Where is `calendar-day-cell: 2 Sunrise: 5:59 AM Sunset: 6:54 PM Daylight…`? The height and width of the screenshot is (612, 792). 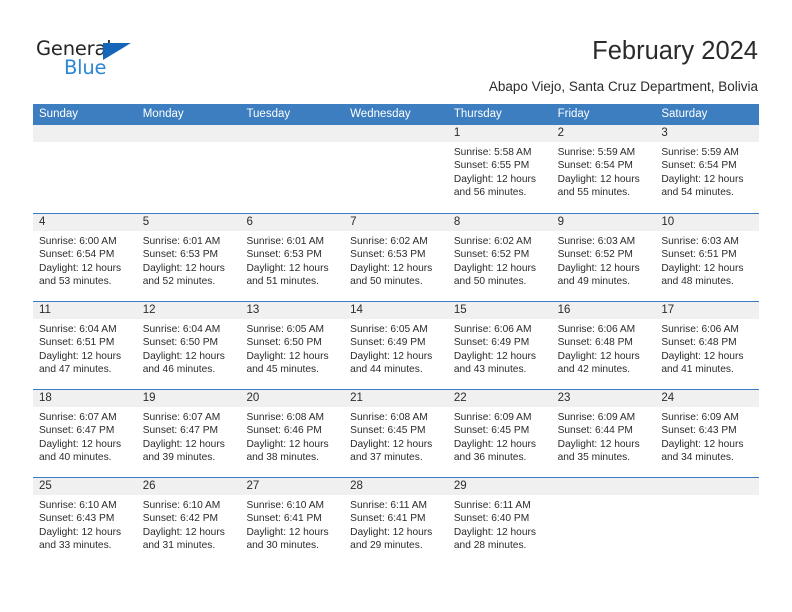 calendar-day-cell: 2 Sunrise: 5:59 AM Sunset: 6:54 PM Daylight… is located at coordinates (603, 169).